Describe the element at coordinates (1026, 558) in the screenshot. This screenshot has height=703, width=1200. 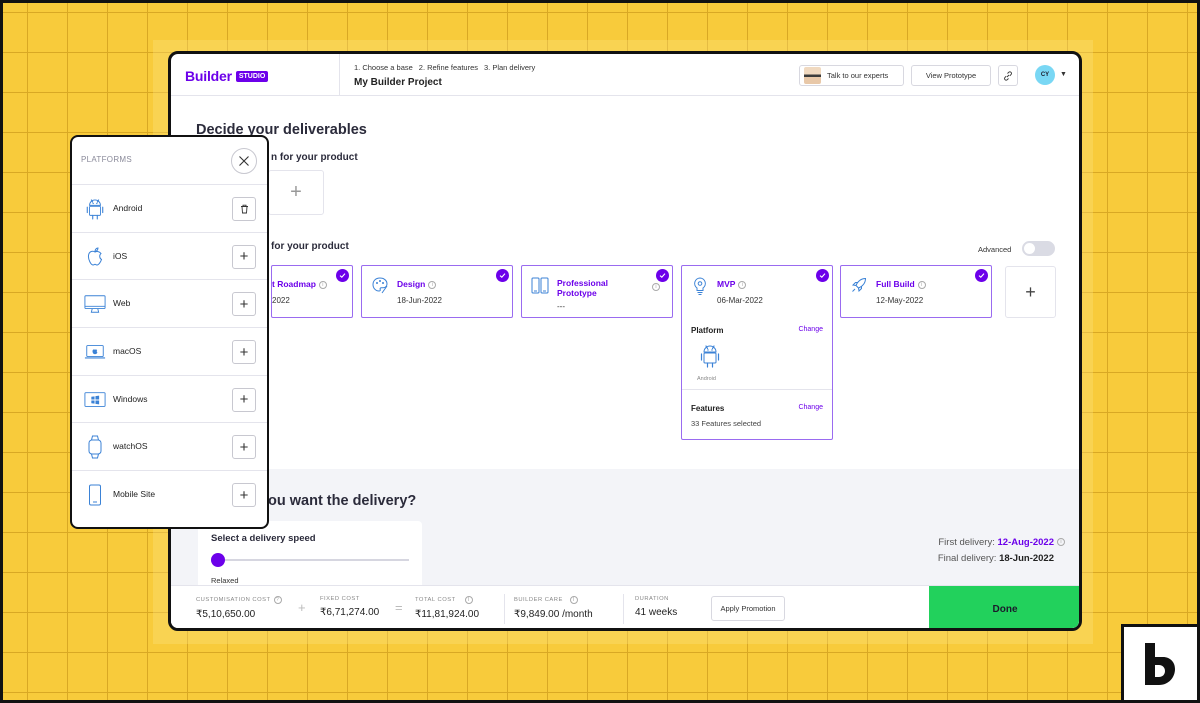
I see `final-delivery-date: 18-Jun-2022` at that location.